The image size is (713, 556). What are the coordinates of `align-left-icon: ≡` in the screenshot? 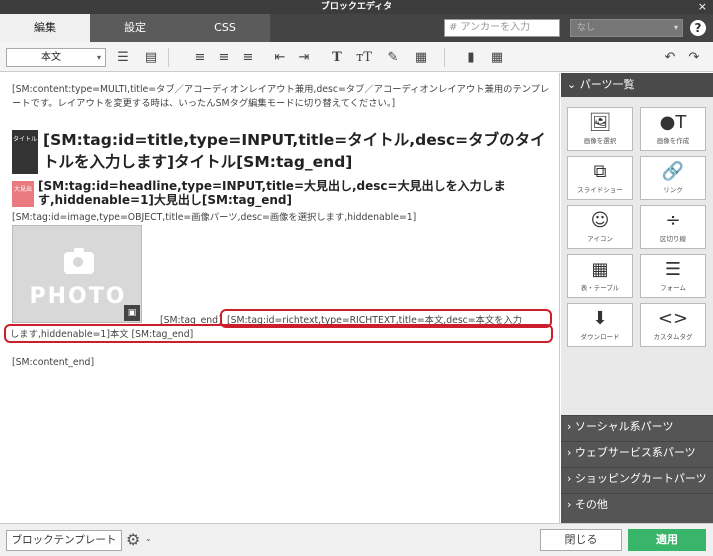 It's located at (200, 57).